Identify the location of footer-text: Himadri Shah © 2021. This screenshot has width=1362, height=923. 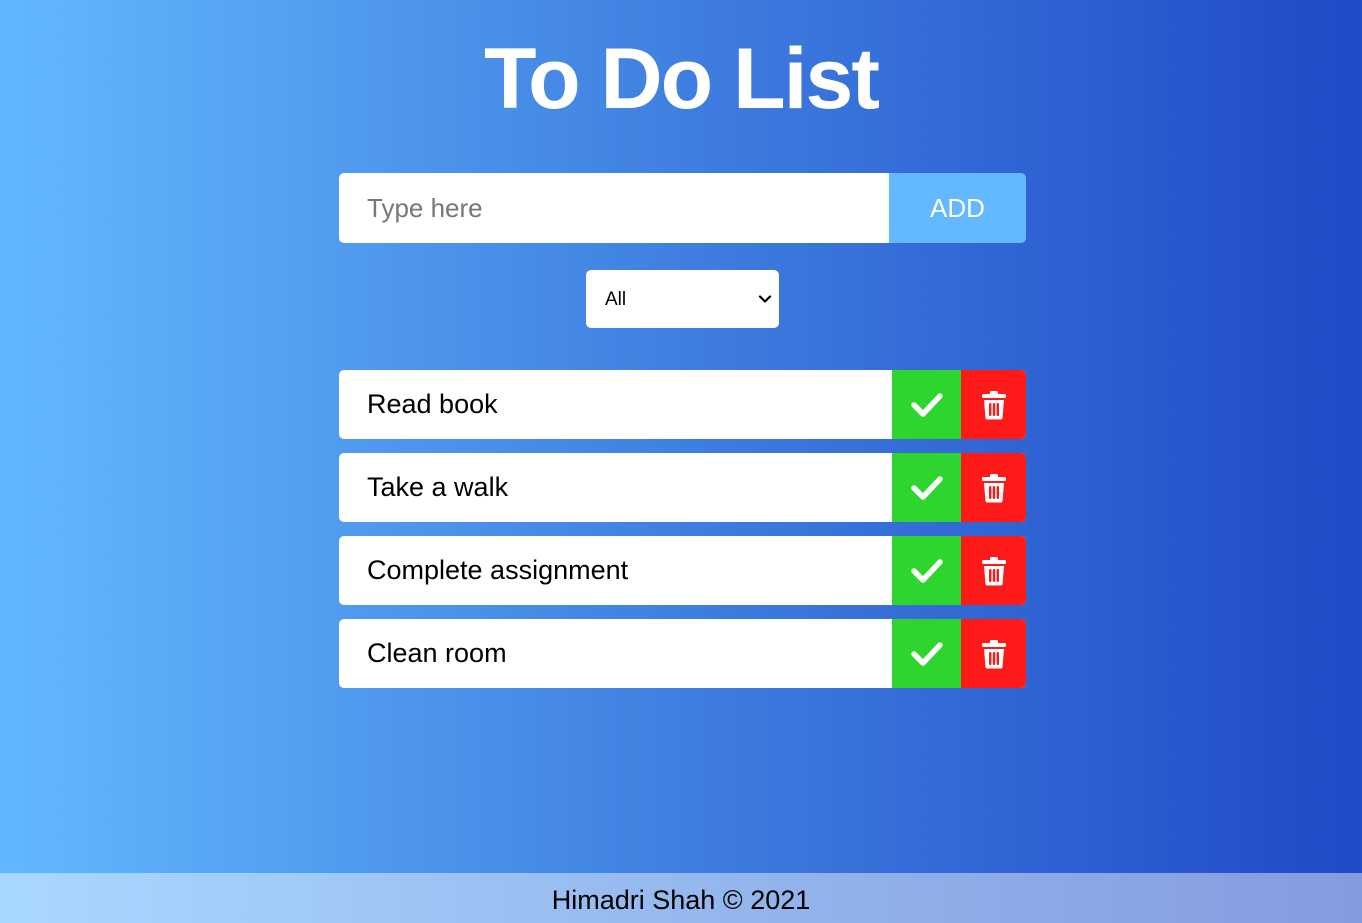
(681, 900).